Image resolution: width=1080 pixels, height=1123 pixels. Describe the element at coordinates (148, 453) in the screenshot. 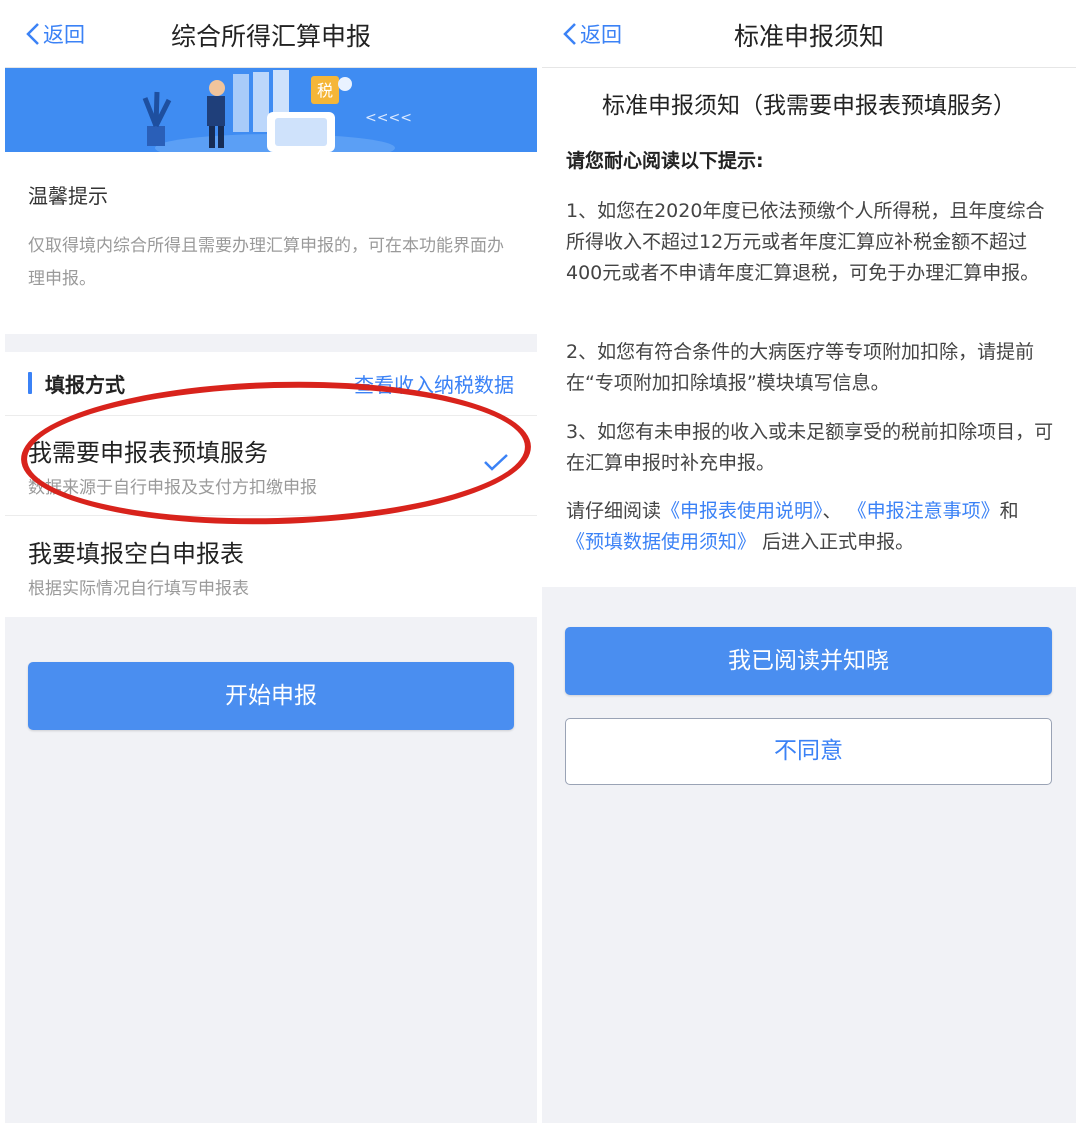

I see `option-title: 我需要申报表预填服务` at that location.